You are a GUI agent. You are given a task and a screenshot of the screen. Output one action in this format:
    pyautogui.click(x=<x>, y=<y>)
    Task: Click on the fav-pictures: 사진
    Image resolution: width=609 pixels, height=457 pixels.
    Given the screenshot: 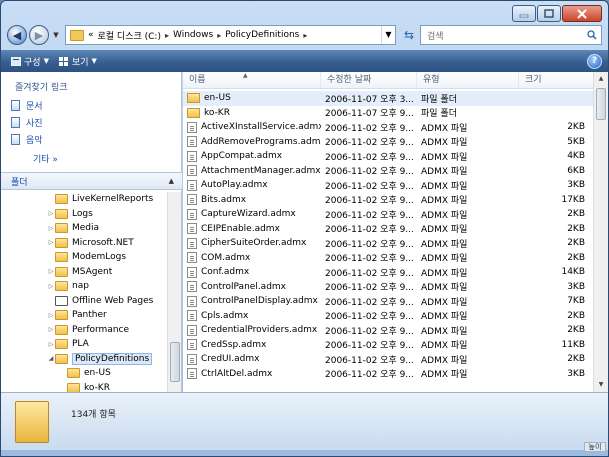 What is the action you would take?
    pyautogui.click(x=27, y=122)
    